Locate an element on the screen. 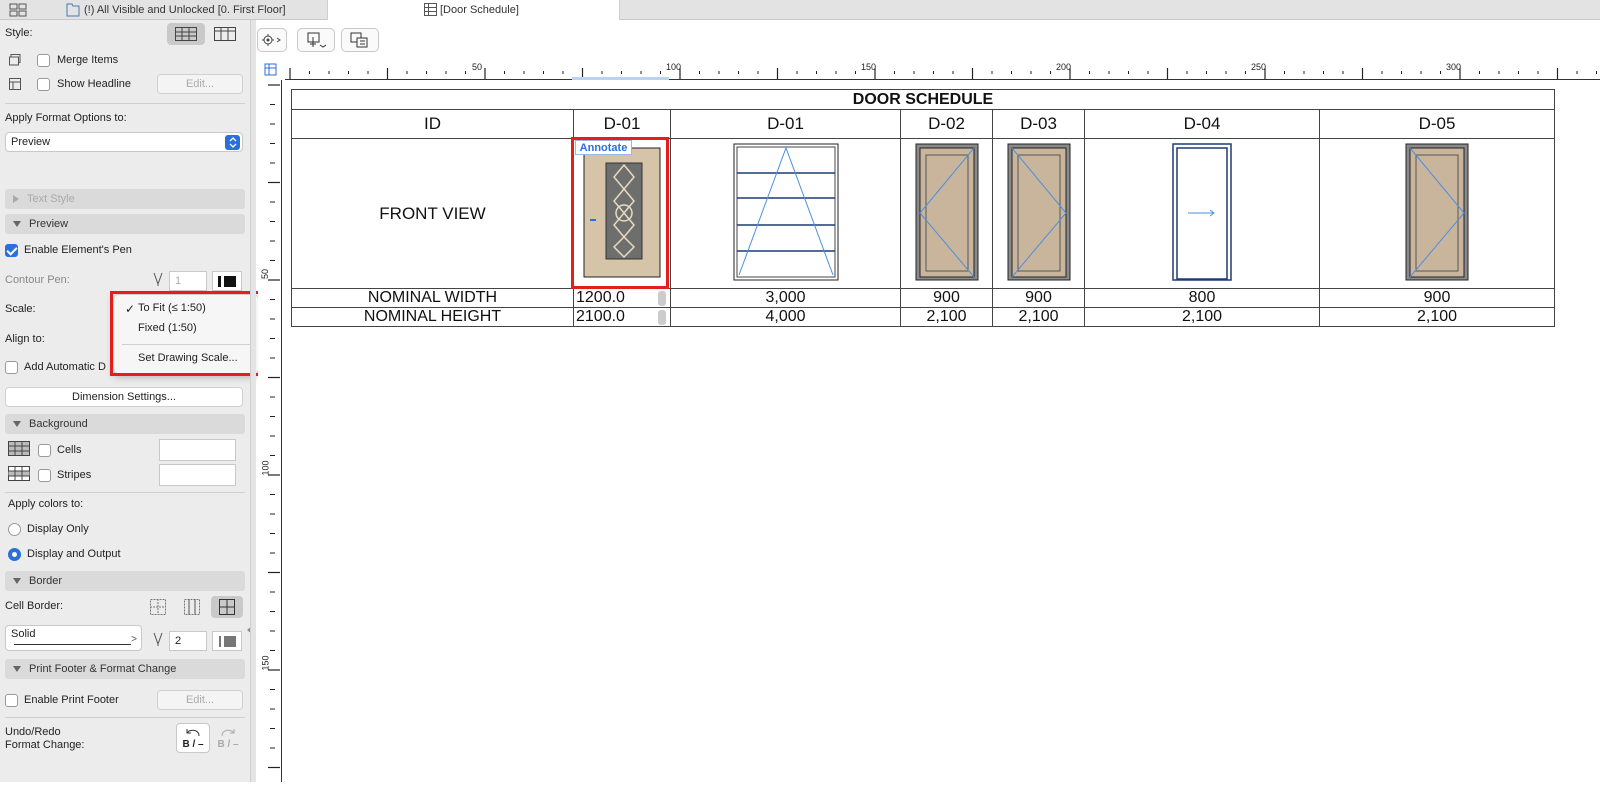  width-cell: 900 is located at coordinates (946, 298).